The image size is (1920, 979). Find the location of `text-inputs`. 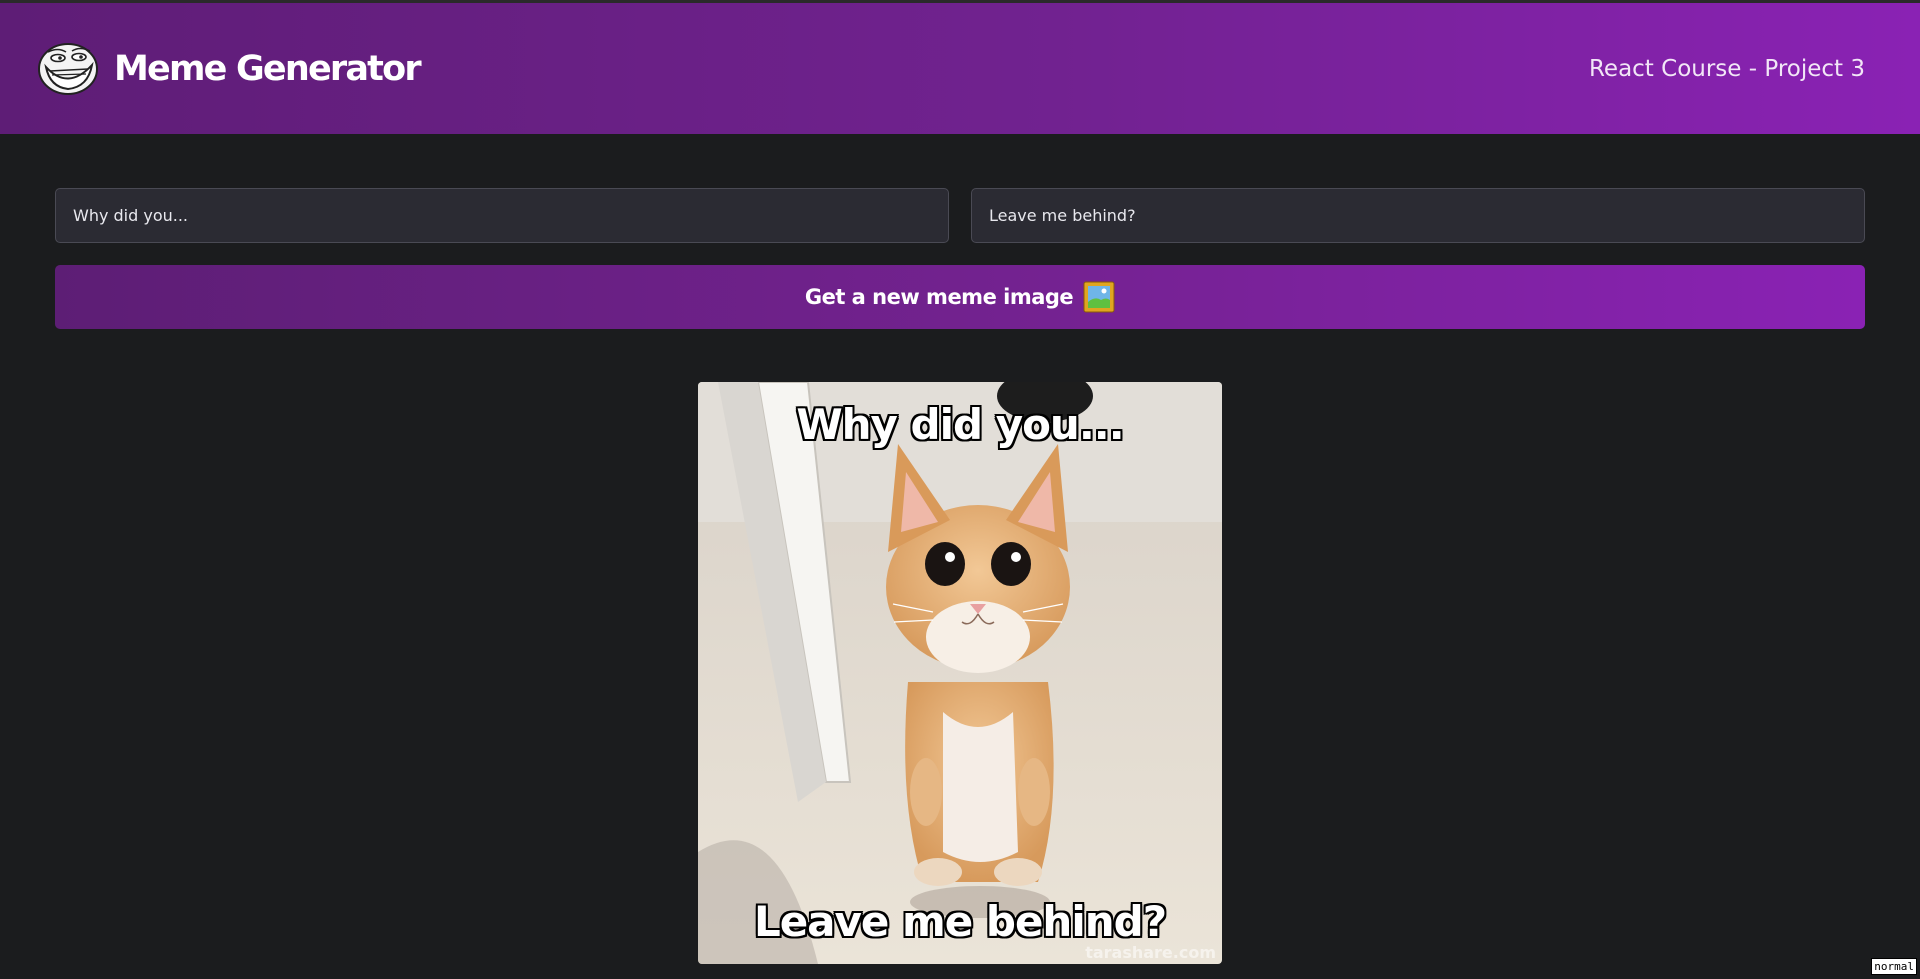

text-inputs is located at coordinates (960, 215).